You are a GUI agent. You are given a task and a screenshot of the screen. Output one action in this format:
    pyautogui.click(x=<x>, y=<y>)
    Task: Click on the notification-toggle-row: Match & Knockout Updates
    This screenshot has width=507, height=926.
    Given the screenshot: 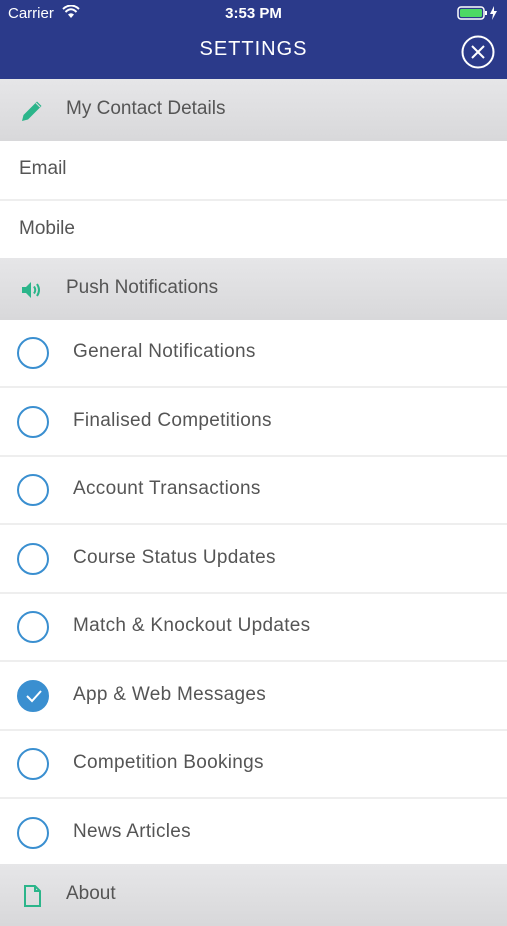 What is the action you would take?
    pyautogui.click(x=253, y=628)
    